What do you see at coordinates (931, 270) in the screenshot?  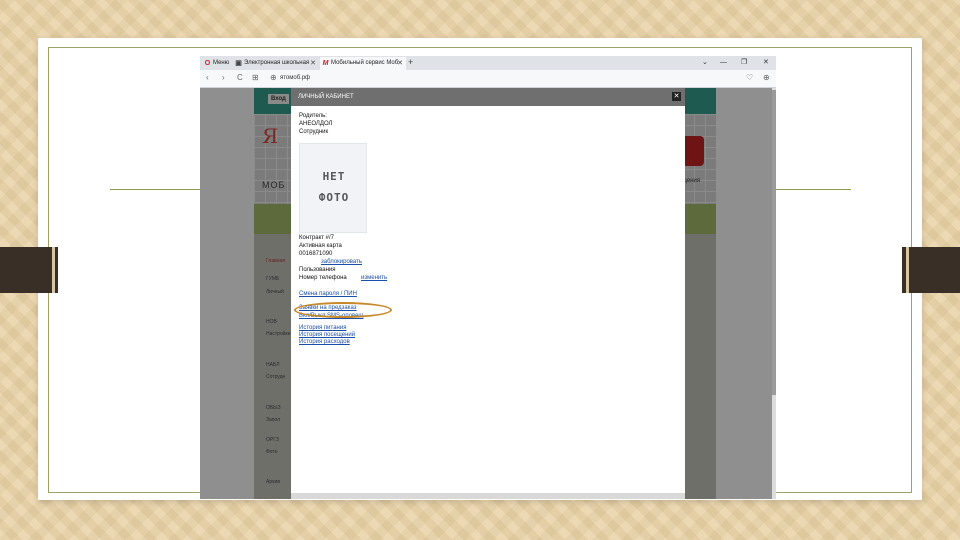 I see `decor-tab-right` at bounding box center [931, 270].